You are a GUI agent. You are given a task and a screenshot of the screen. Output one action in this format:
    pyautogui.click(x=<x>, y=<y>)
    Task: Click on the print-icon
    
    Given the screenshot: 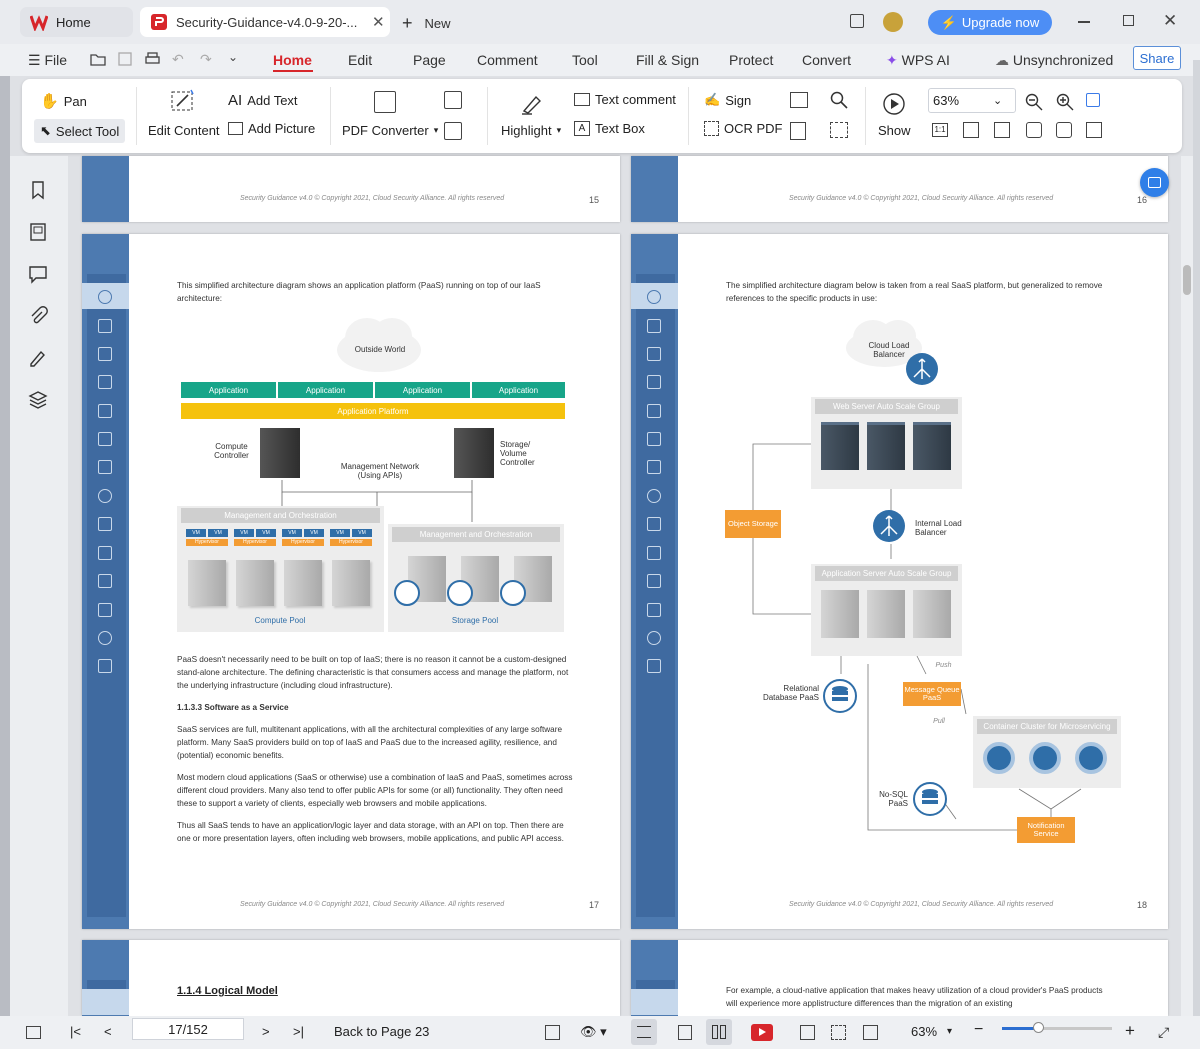 What is the action you would take?
    pyautogui.click(x=152, y=59)
    